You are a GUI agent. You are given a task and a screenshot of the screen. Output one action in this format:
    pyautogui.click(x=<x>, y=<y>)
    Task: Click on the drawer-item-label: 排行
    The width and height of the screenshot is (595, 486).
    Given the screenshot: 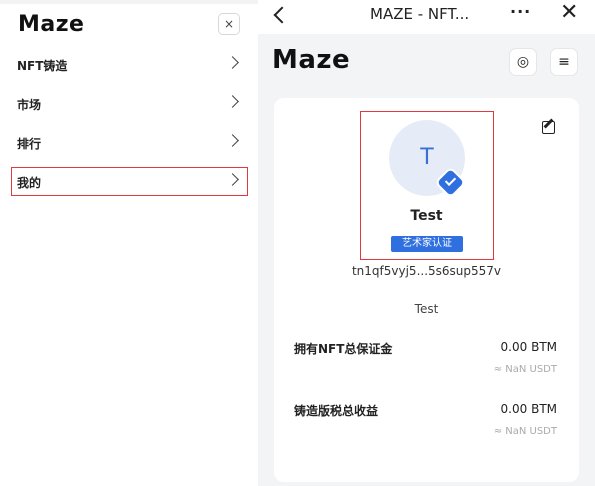 What is the action you would take?
    pyautogui.click(x=29, y=144)
    